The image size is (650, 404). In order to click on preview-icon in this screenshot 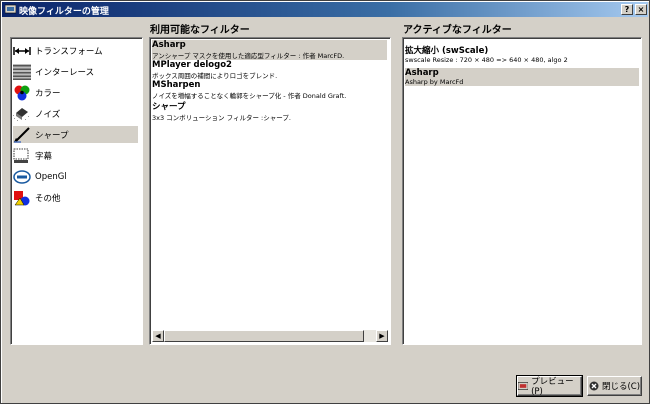, I will do `click(523, 386)`.